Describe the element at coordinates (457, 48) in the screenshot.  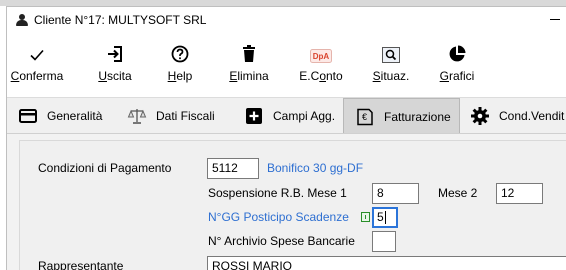
I see `pie-chart-icon` at that location.